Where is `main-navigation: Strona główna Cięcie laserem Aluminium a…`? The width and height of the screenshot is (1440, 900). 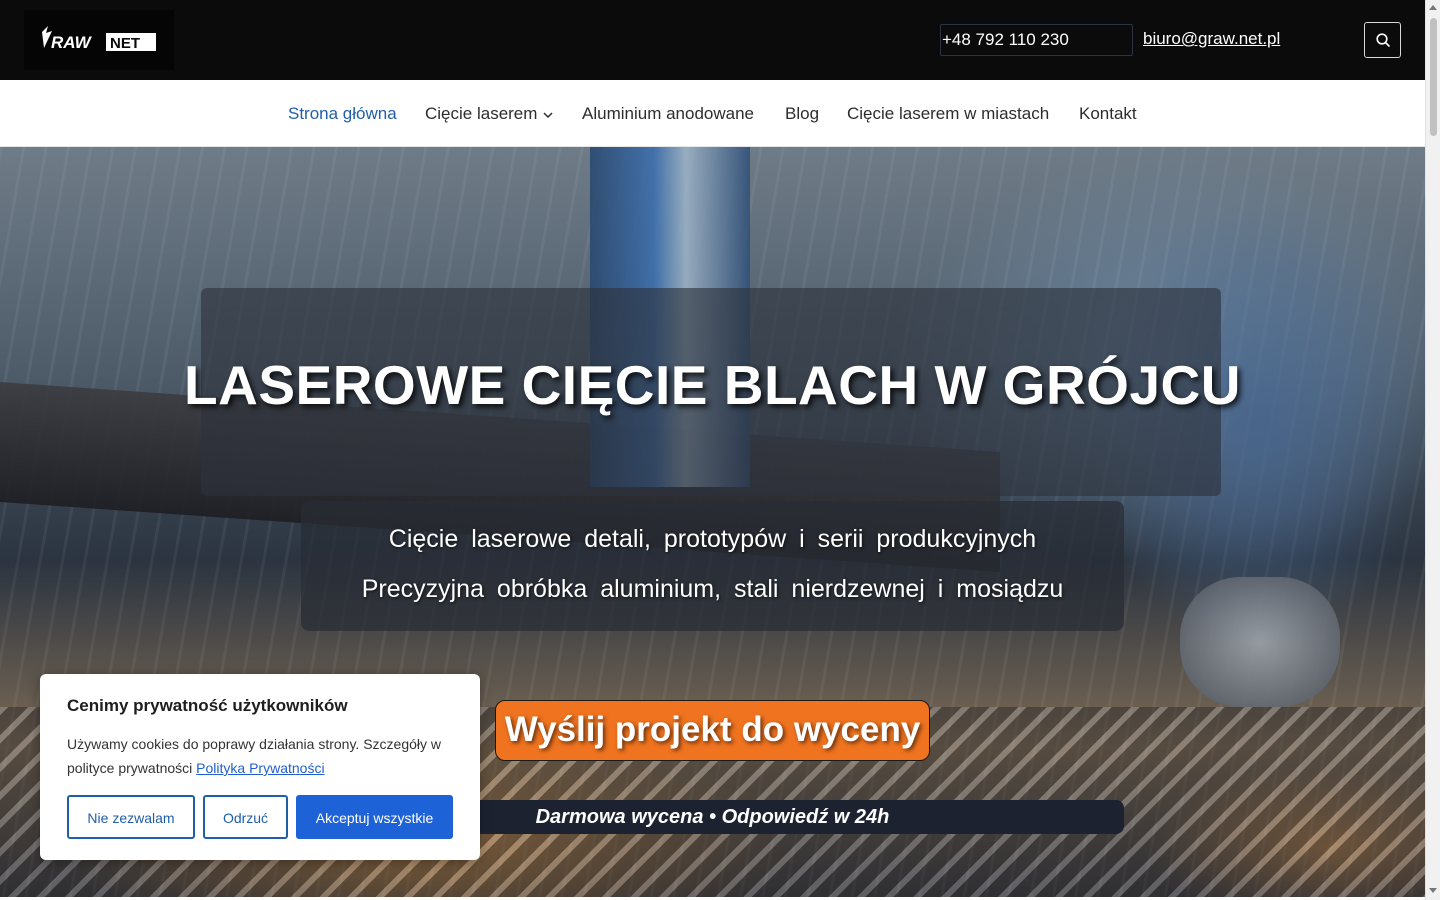
main-navigation: Strona główna Cięcie laserem Aluminium a… is located at coordinates (712, 113).